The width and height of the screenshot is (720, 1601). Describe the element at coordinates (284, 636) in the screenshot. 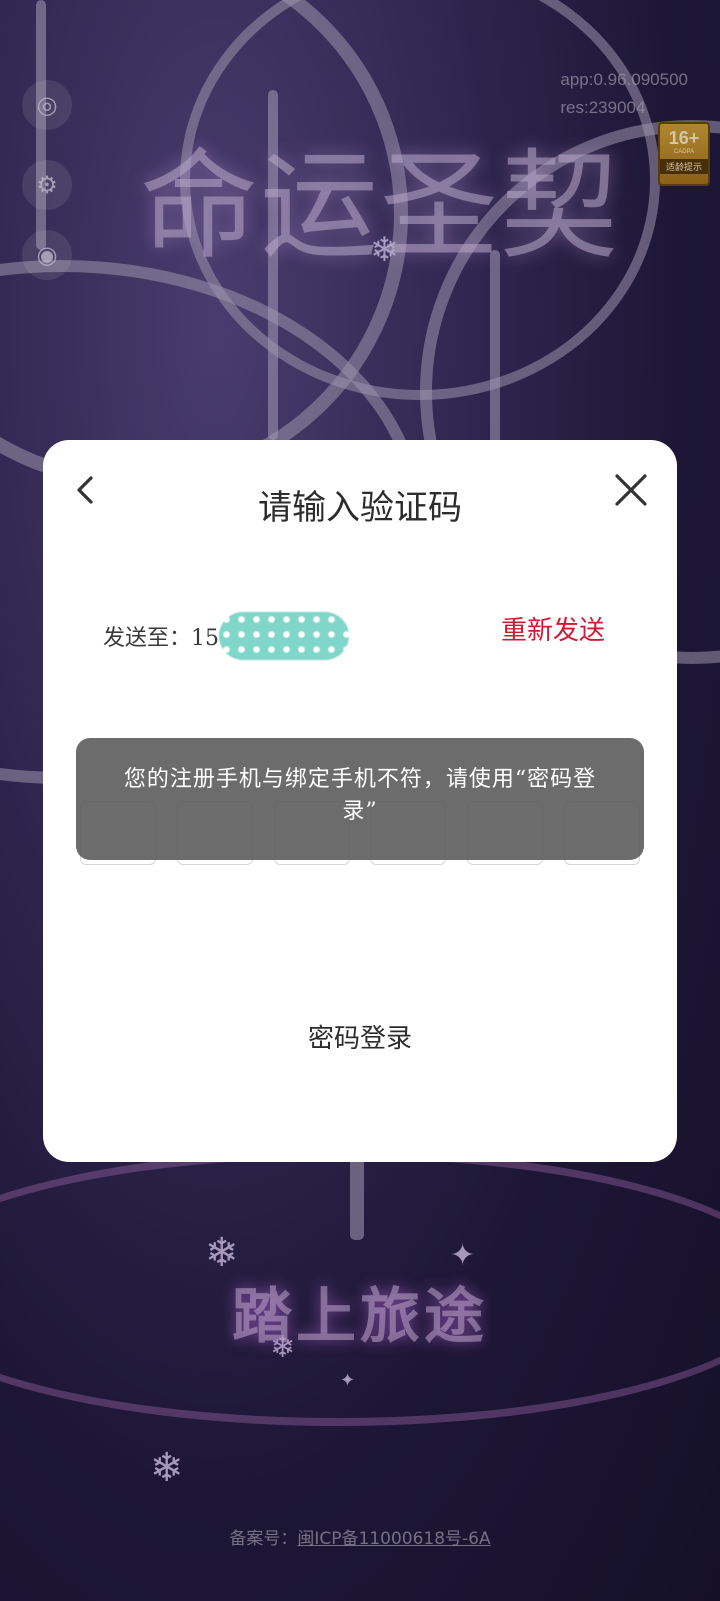

I see `masked-phone-number` at that location.